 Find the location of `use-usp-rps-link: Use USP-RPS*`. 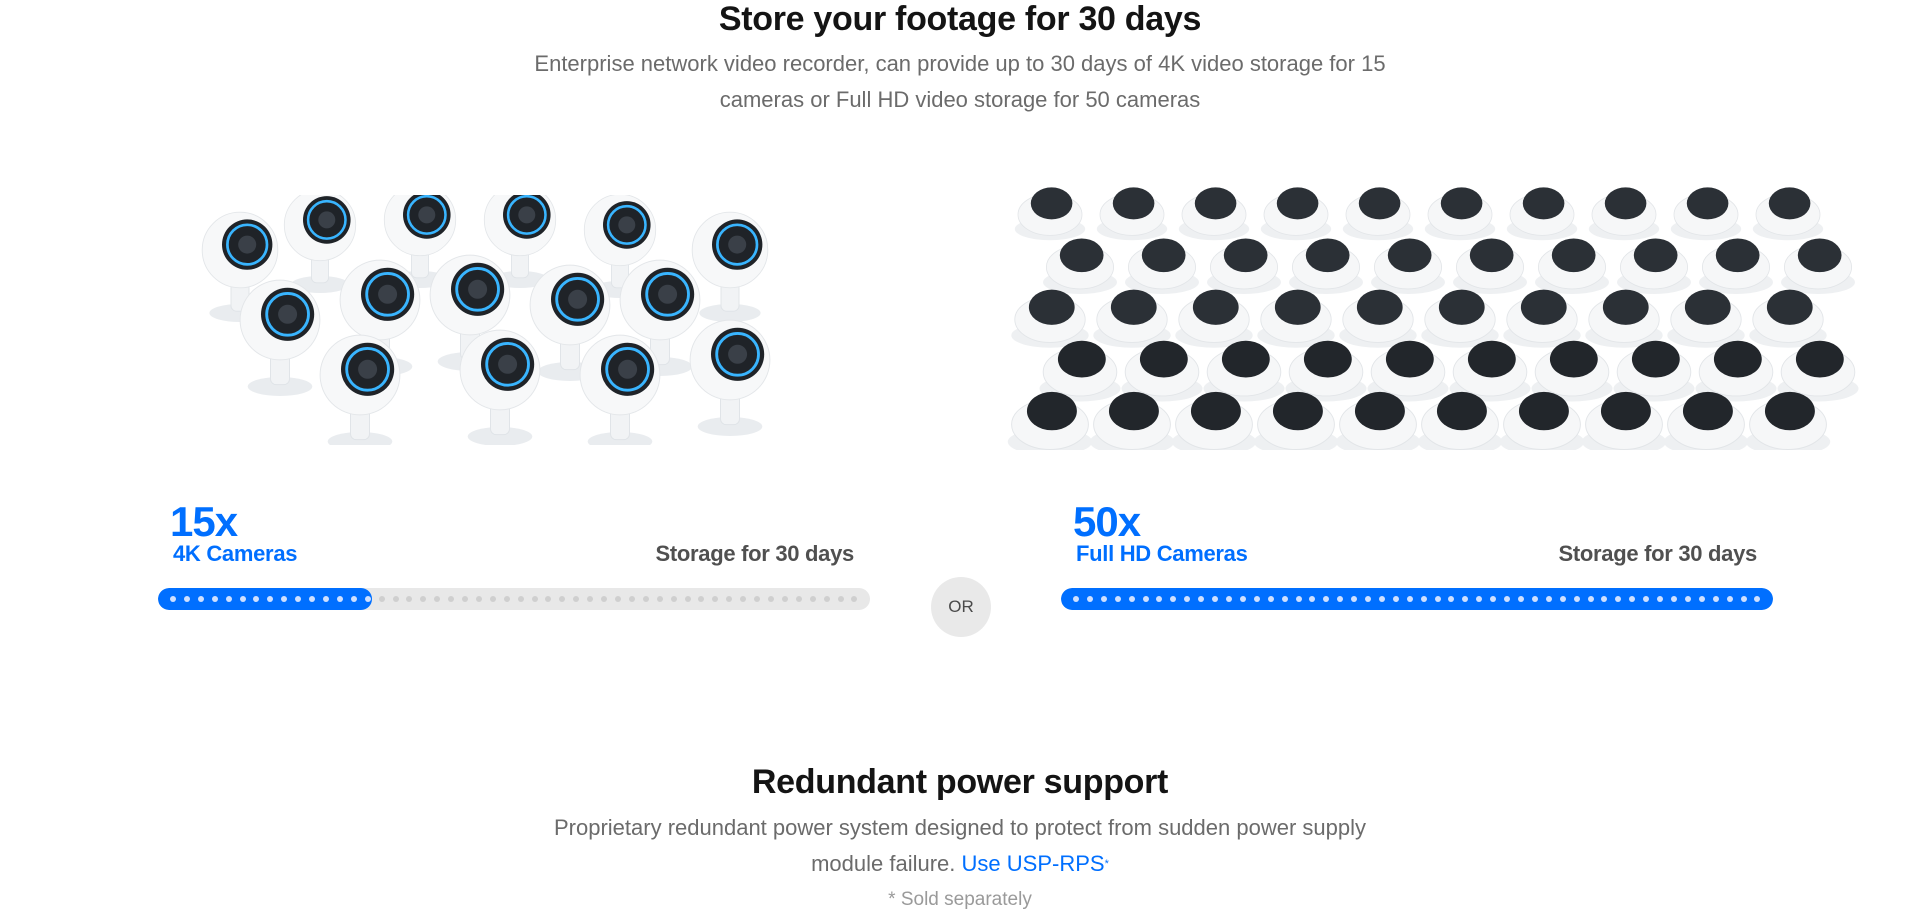

use-usp-rps-link: Use USP-RPS* is located at coordinates (1035, 863).